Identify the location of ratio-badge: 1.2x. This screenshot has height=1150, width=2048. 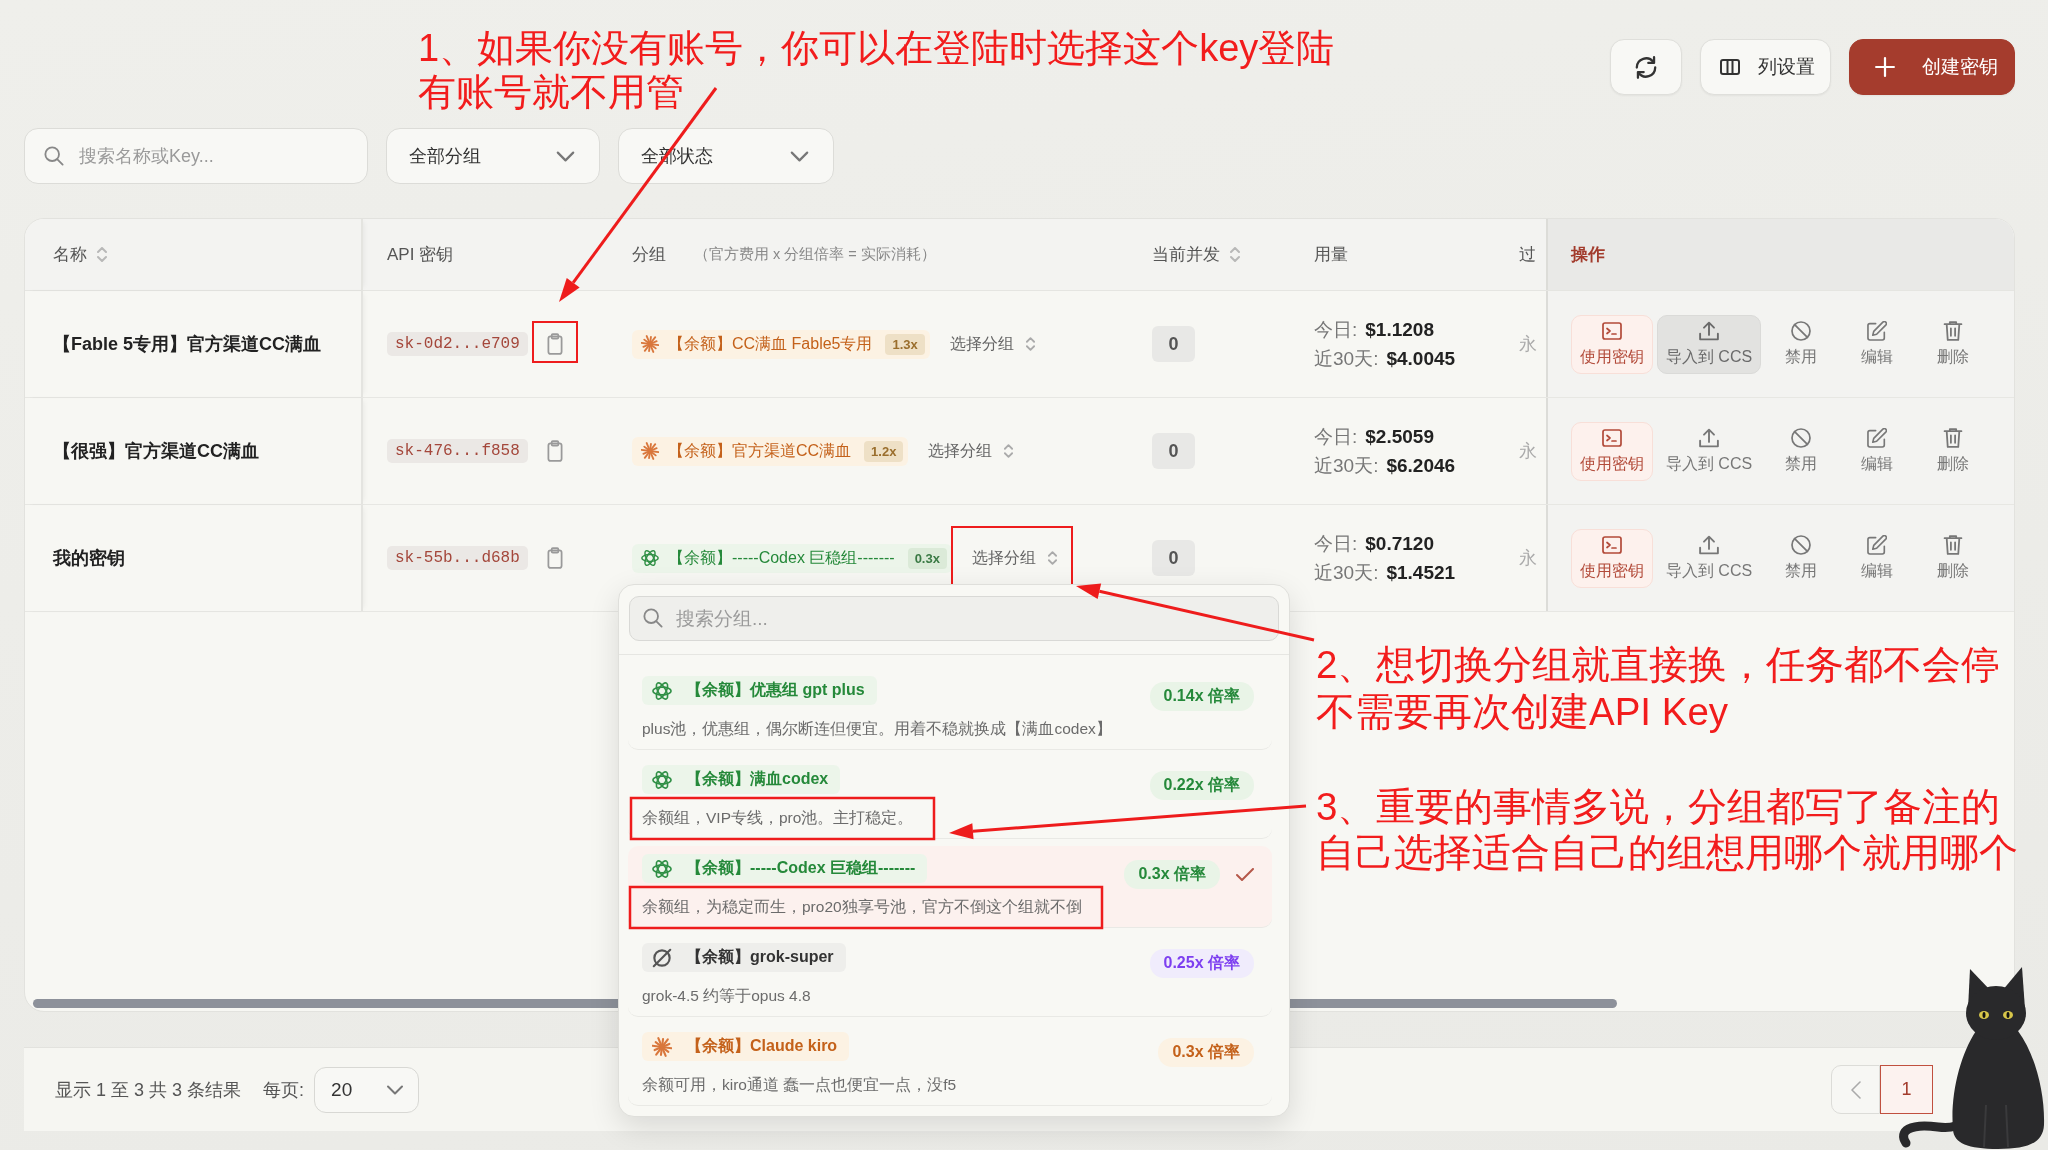
(884, 451).